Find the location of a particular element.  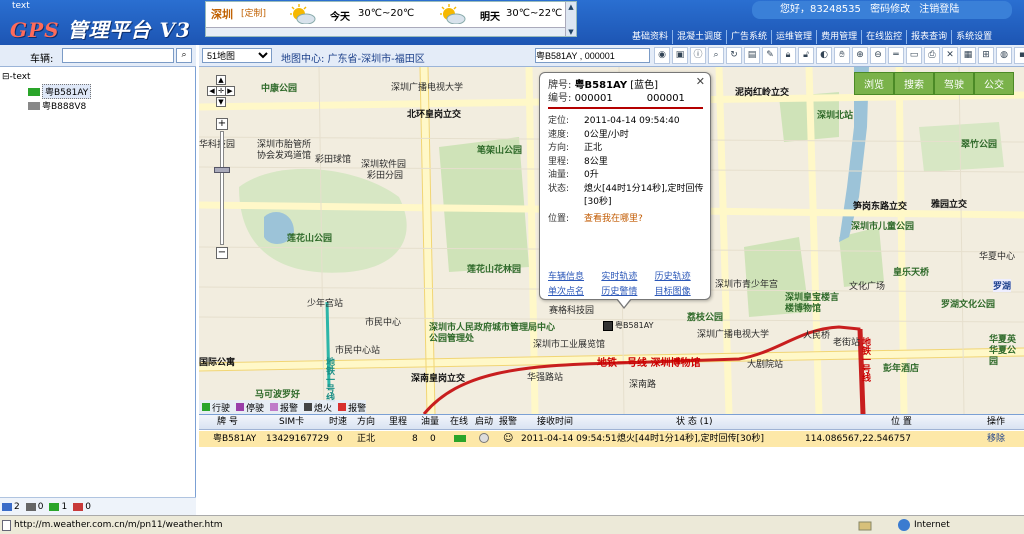

logout-link: 注销登陆 is located at coordinates (939, 9).